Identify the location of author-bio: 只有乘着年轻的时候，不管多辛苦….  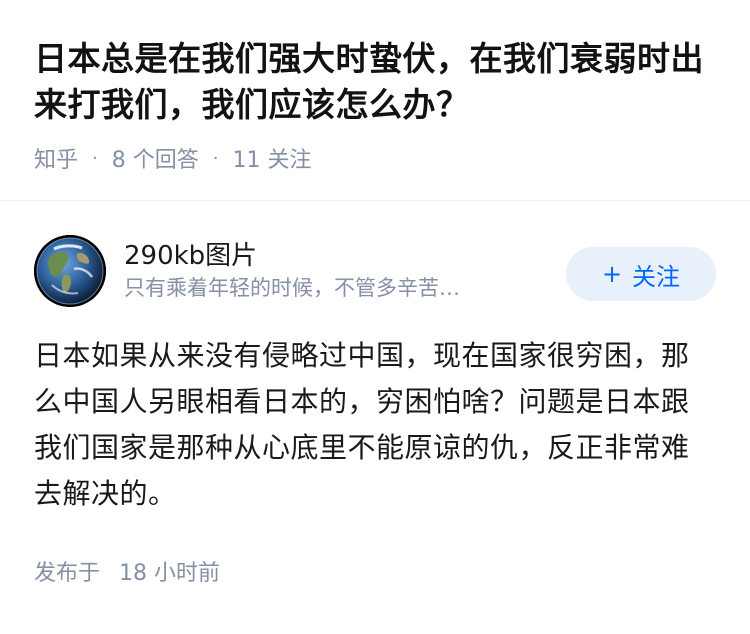
(292, 288).